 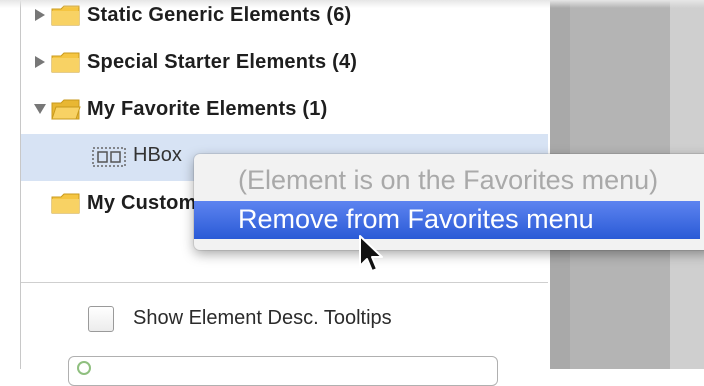 I want to click on collapse-triangle-icon, so click(x=40, y=109).